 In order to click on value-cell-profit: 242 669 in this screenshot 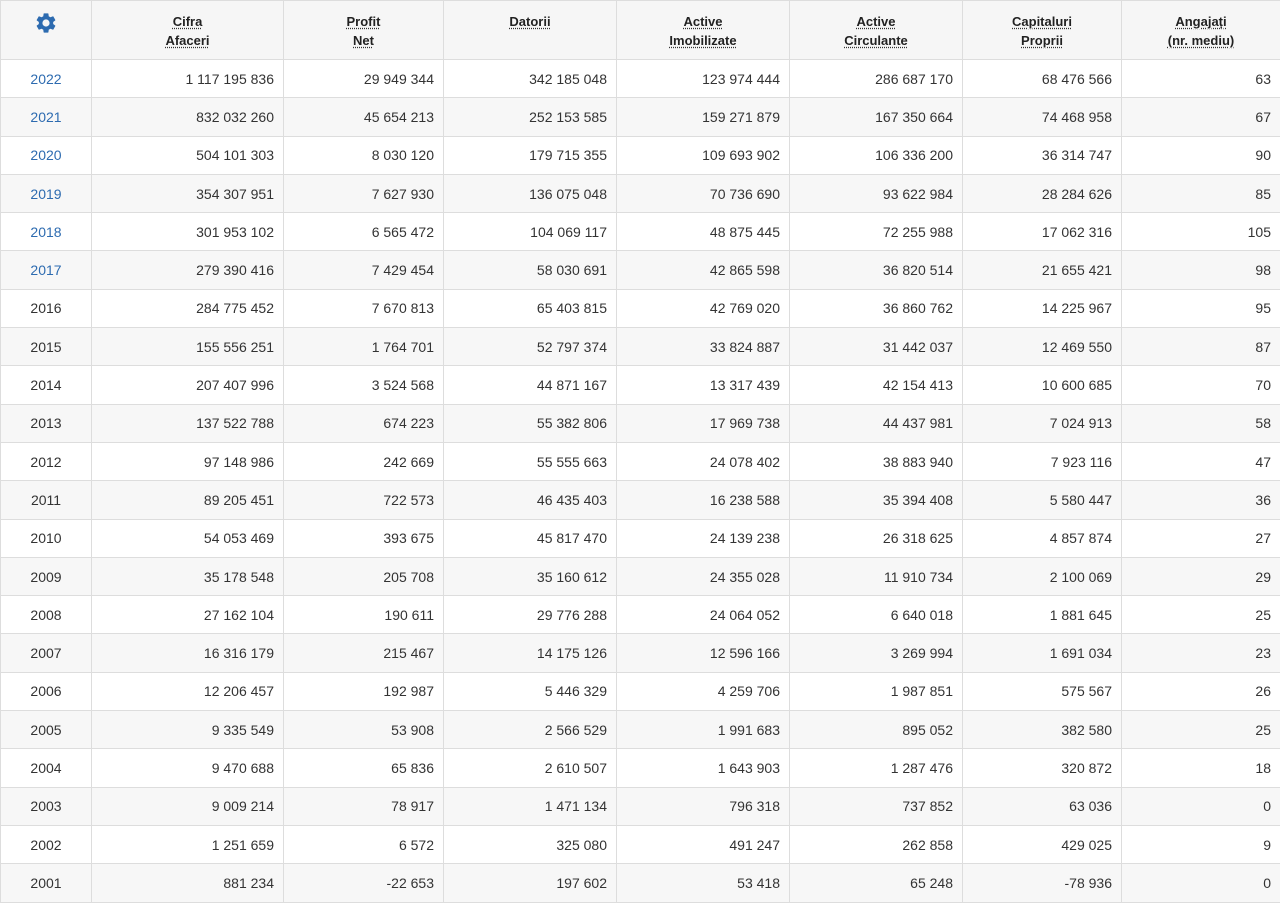, I will do `click(363, 461)`.